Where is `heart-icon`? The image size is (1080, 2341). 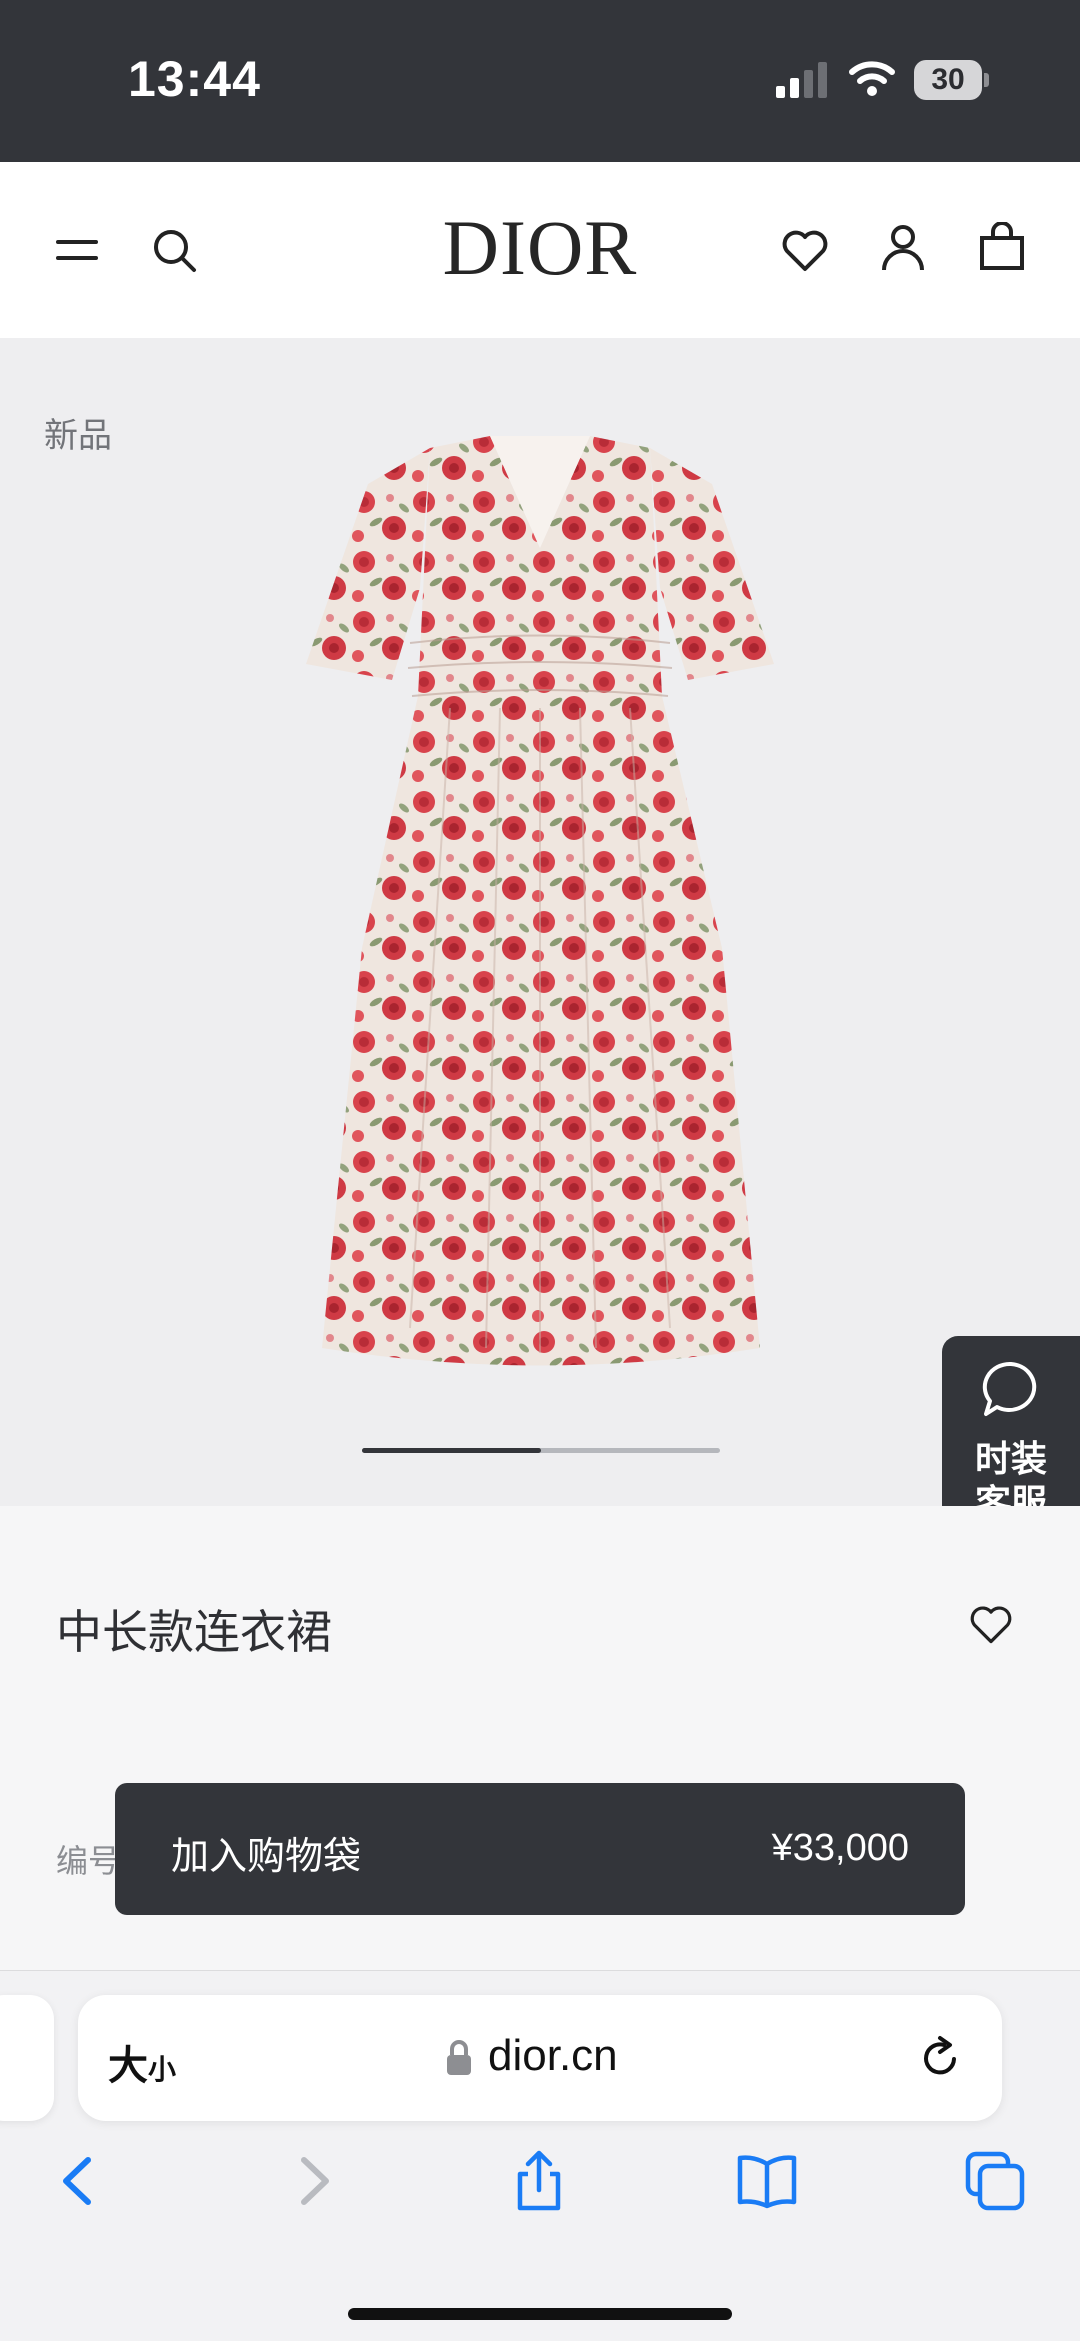
heart-icon is located at coordinates (805, 251).